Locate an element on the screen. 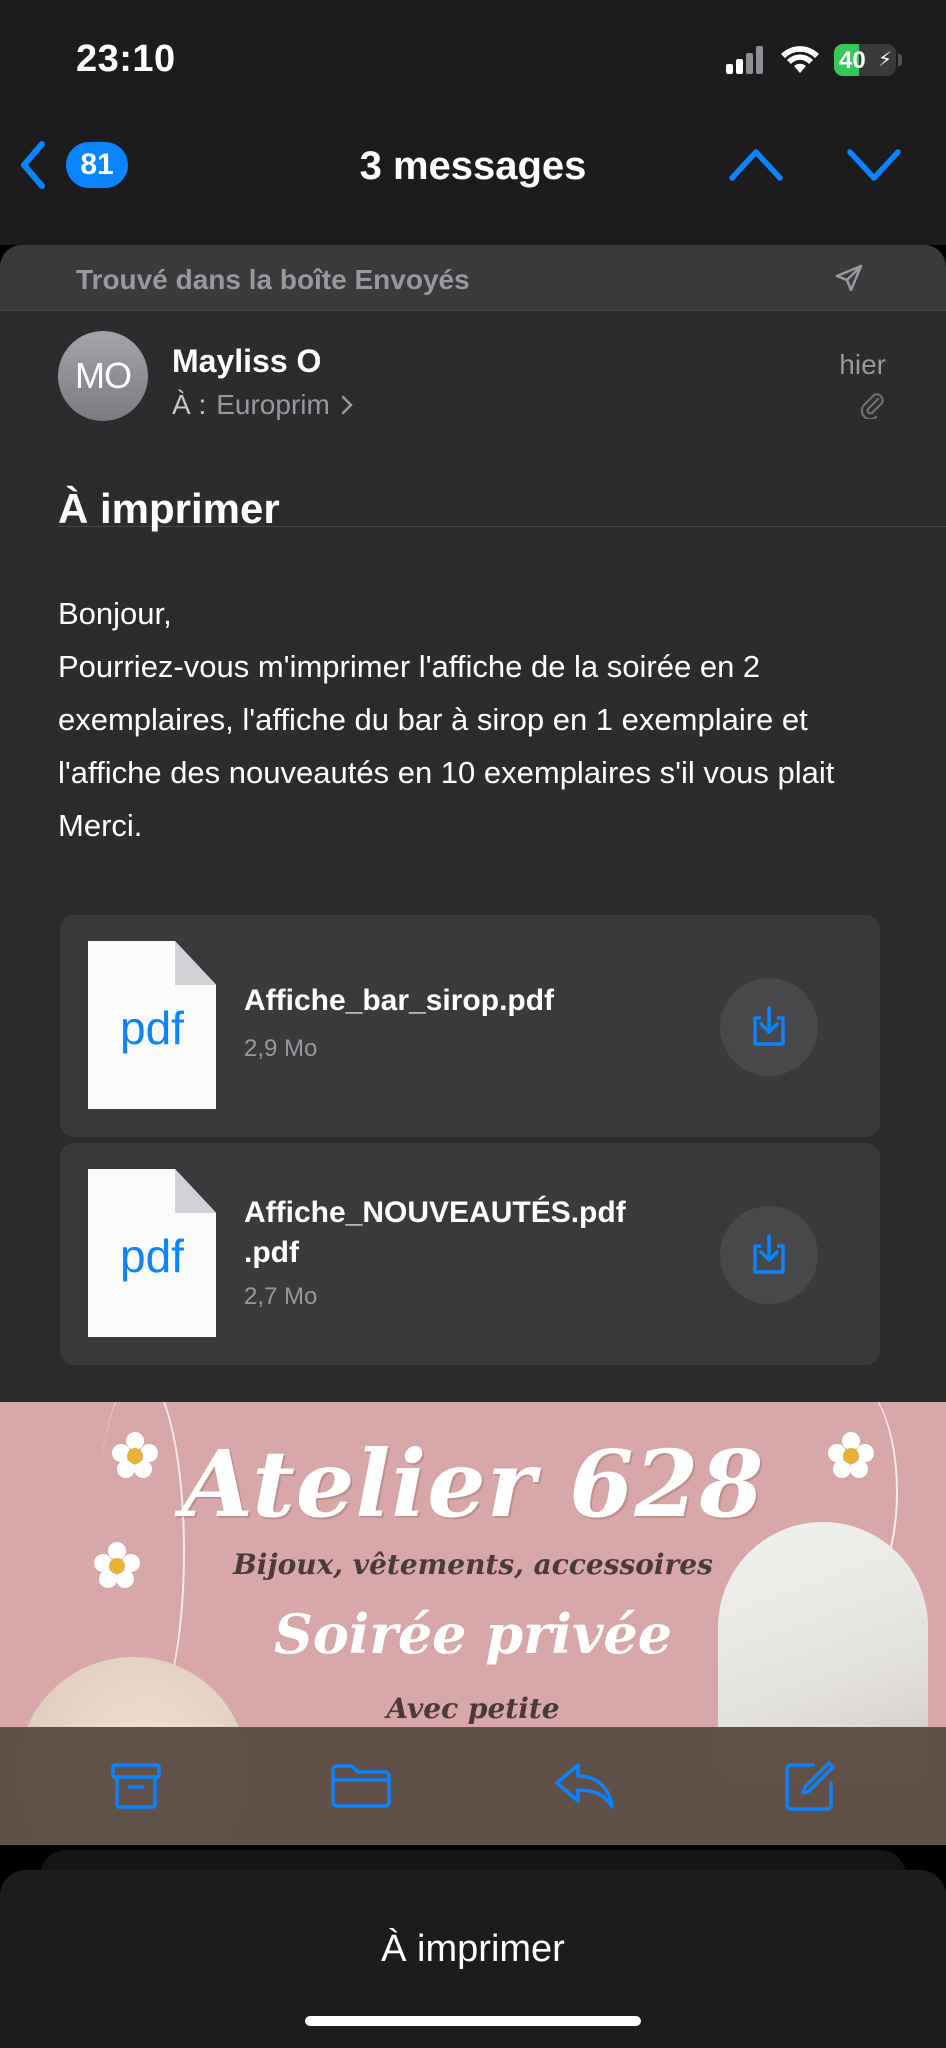 The height and width of the screenshot is (2048, 946). next-message-icon is located at coordinates (874, 164).